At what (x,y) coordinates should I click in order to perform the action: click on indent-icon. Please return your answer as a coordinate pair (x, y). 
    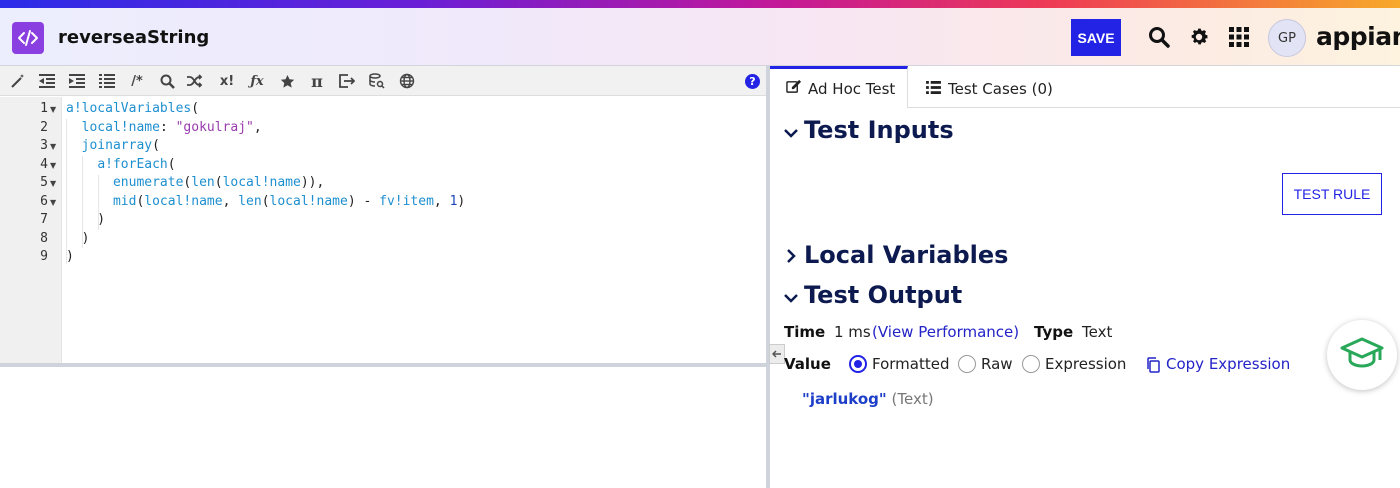
    Looking at the image, I should click on (77, 81).